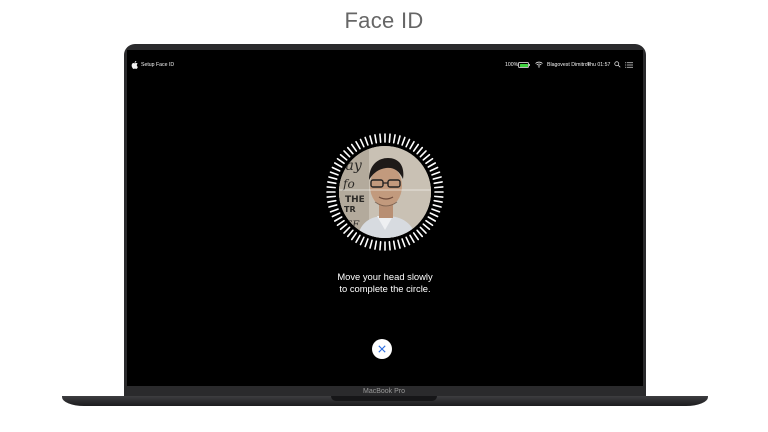 The height and width of the screenshot is (432, 768). What do you see at coordinates (348, 184) in the screenshot?
I see `svg-text: fo` at bounding box center [348, 184].